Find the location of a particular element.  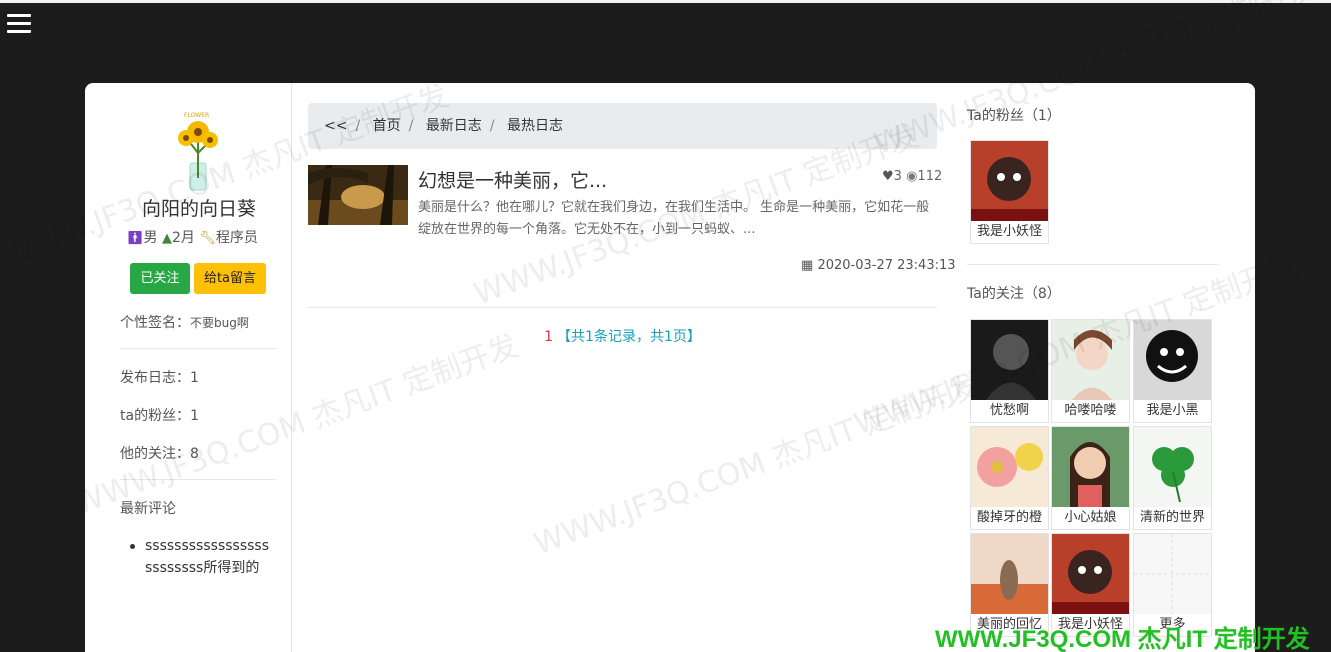

post-thumbnail is located at coordinates (358, 195).